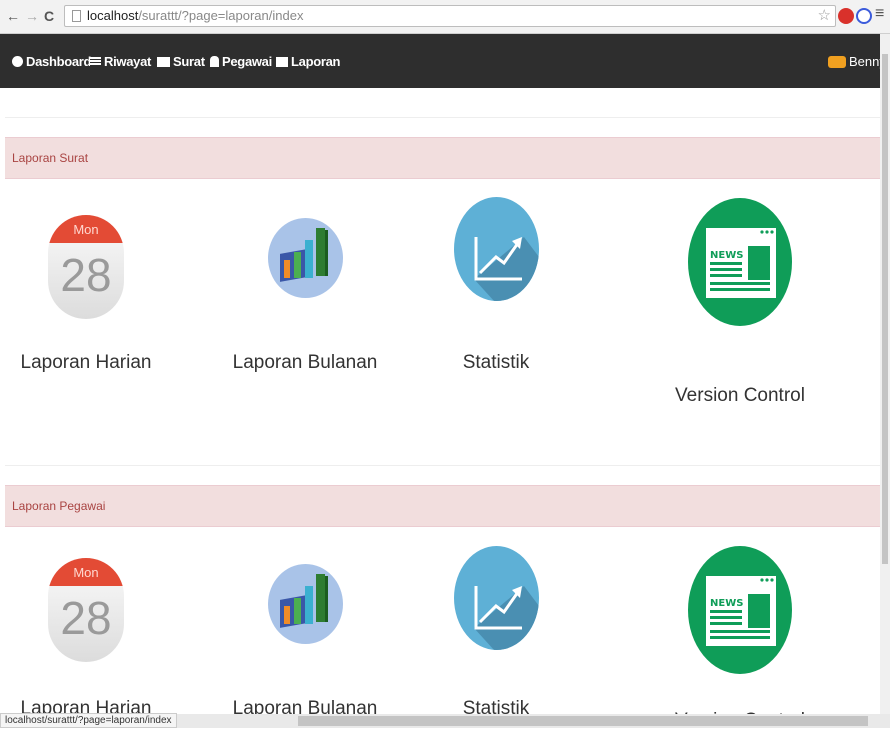 Image resolution: width=890 pixels, height=732 pixels. I want to click on page-icon, so click(76, 16).